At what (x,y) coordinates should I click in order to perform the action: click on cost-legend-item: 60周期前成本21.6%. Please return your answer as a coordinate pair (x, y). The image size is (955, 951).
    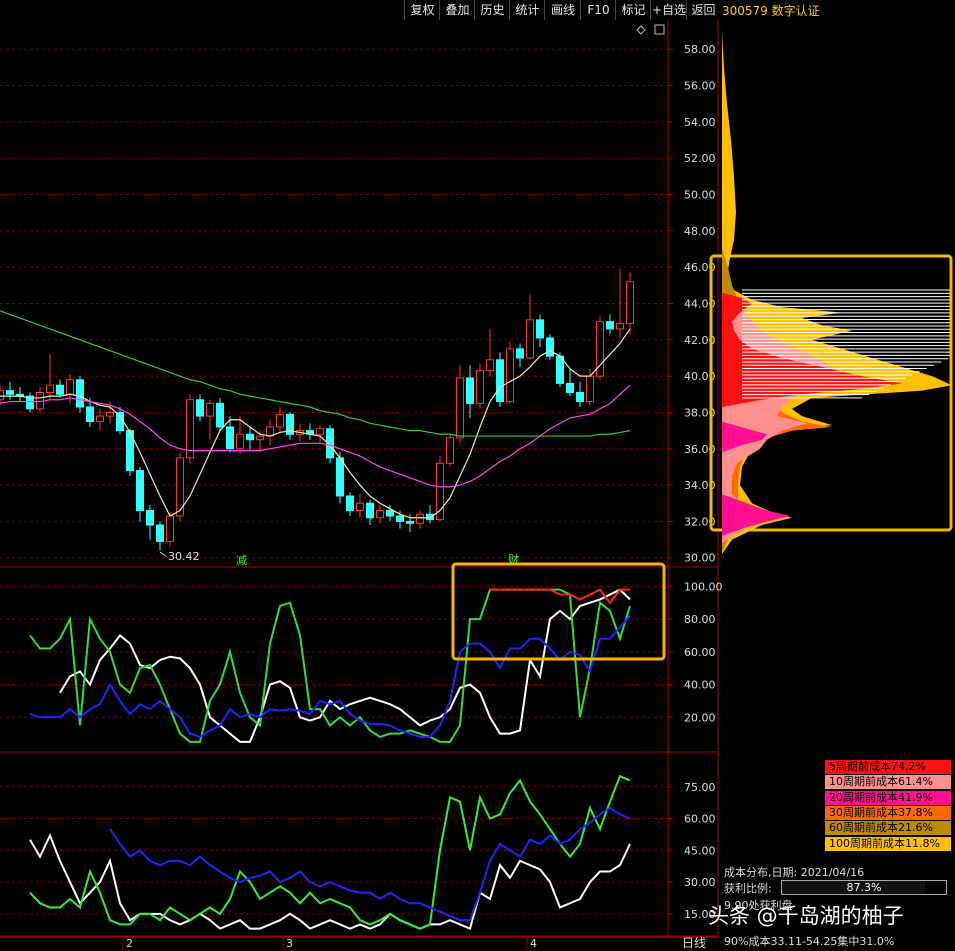
    Looking at the image, I should click on (888, 828).